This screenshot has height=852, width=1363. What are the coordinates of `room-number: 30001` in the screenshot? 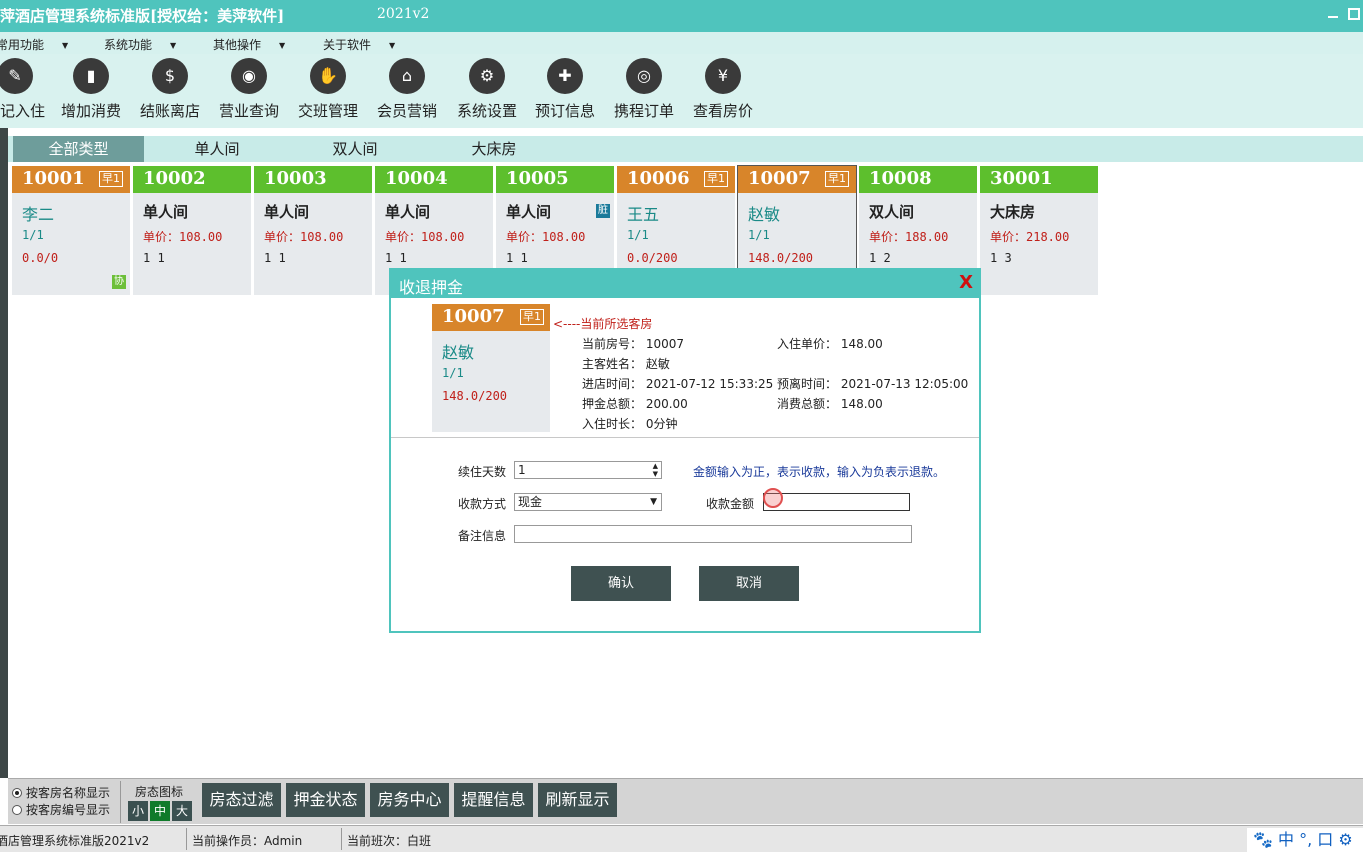 It's located at (1021, 178).